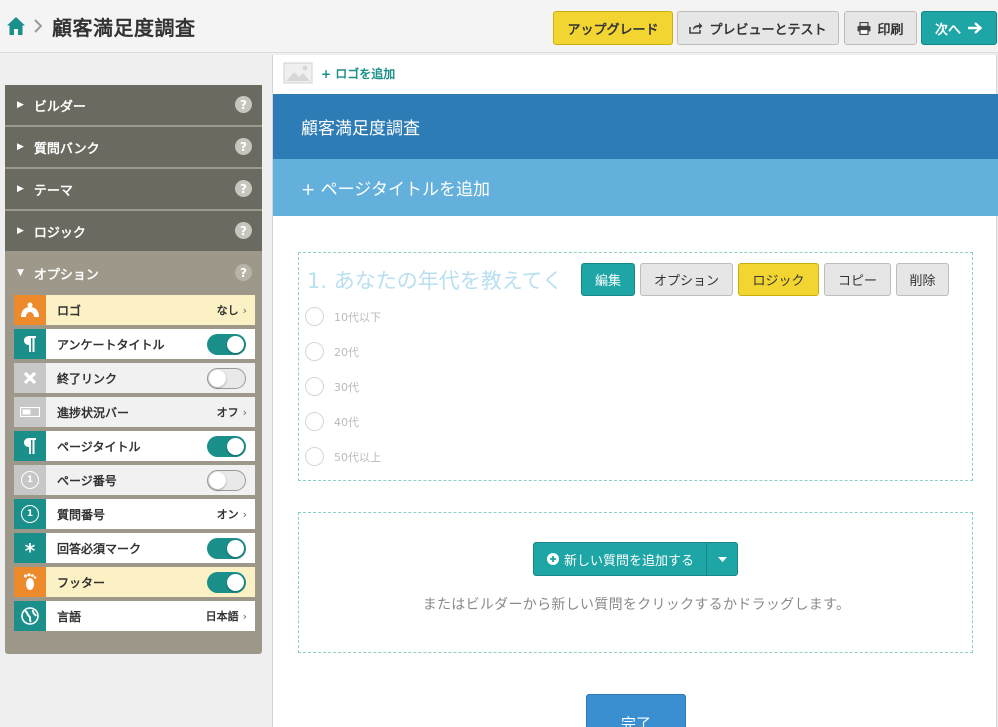  Describe the element at coordinates (53, 191) in the screenshot. I see `accordion-label: テーマ` at that location.